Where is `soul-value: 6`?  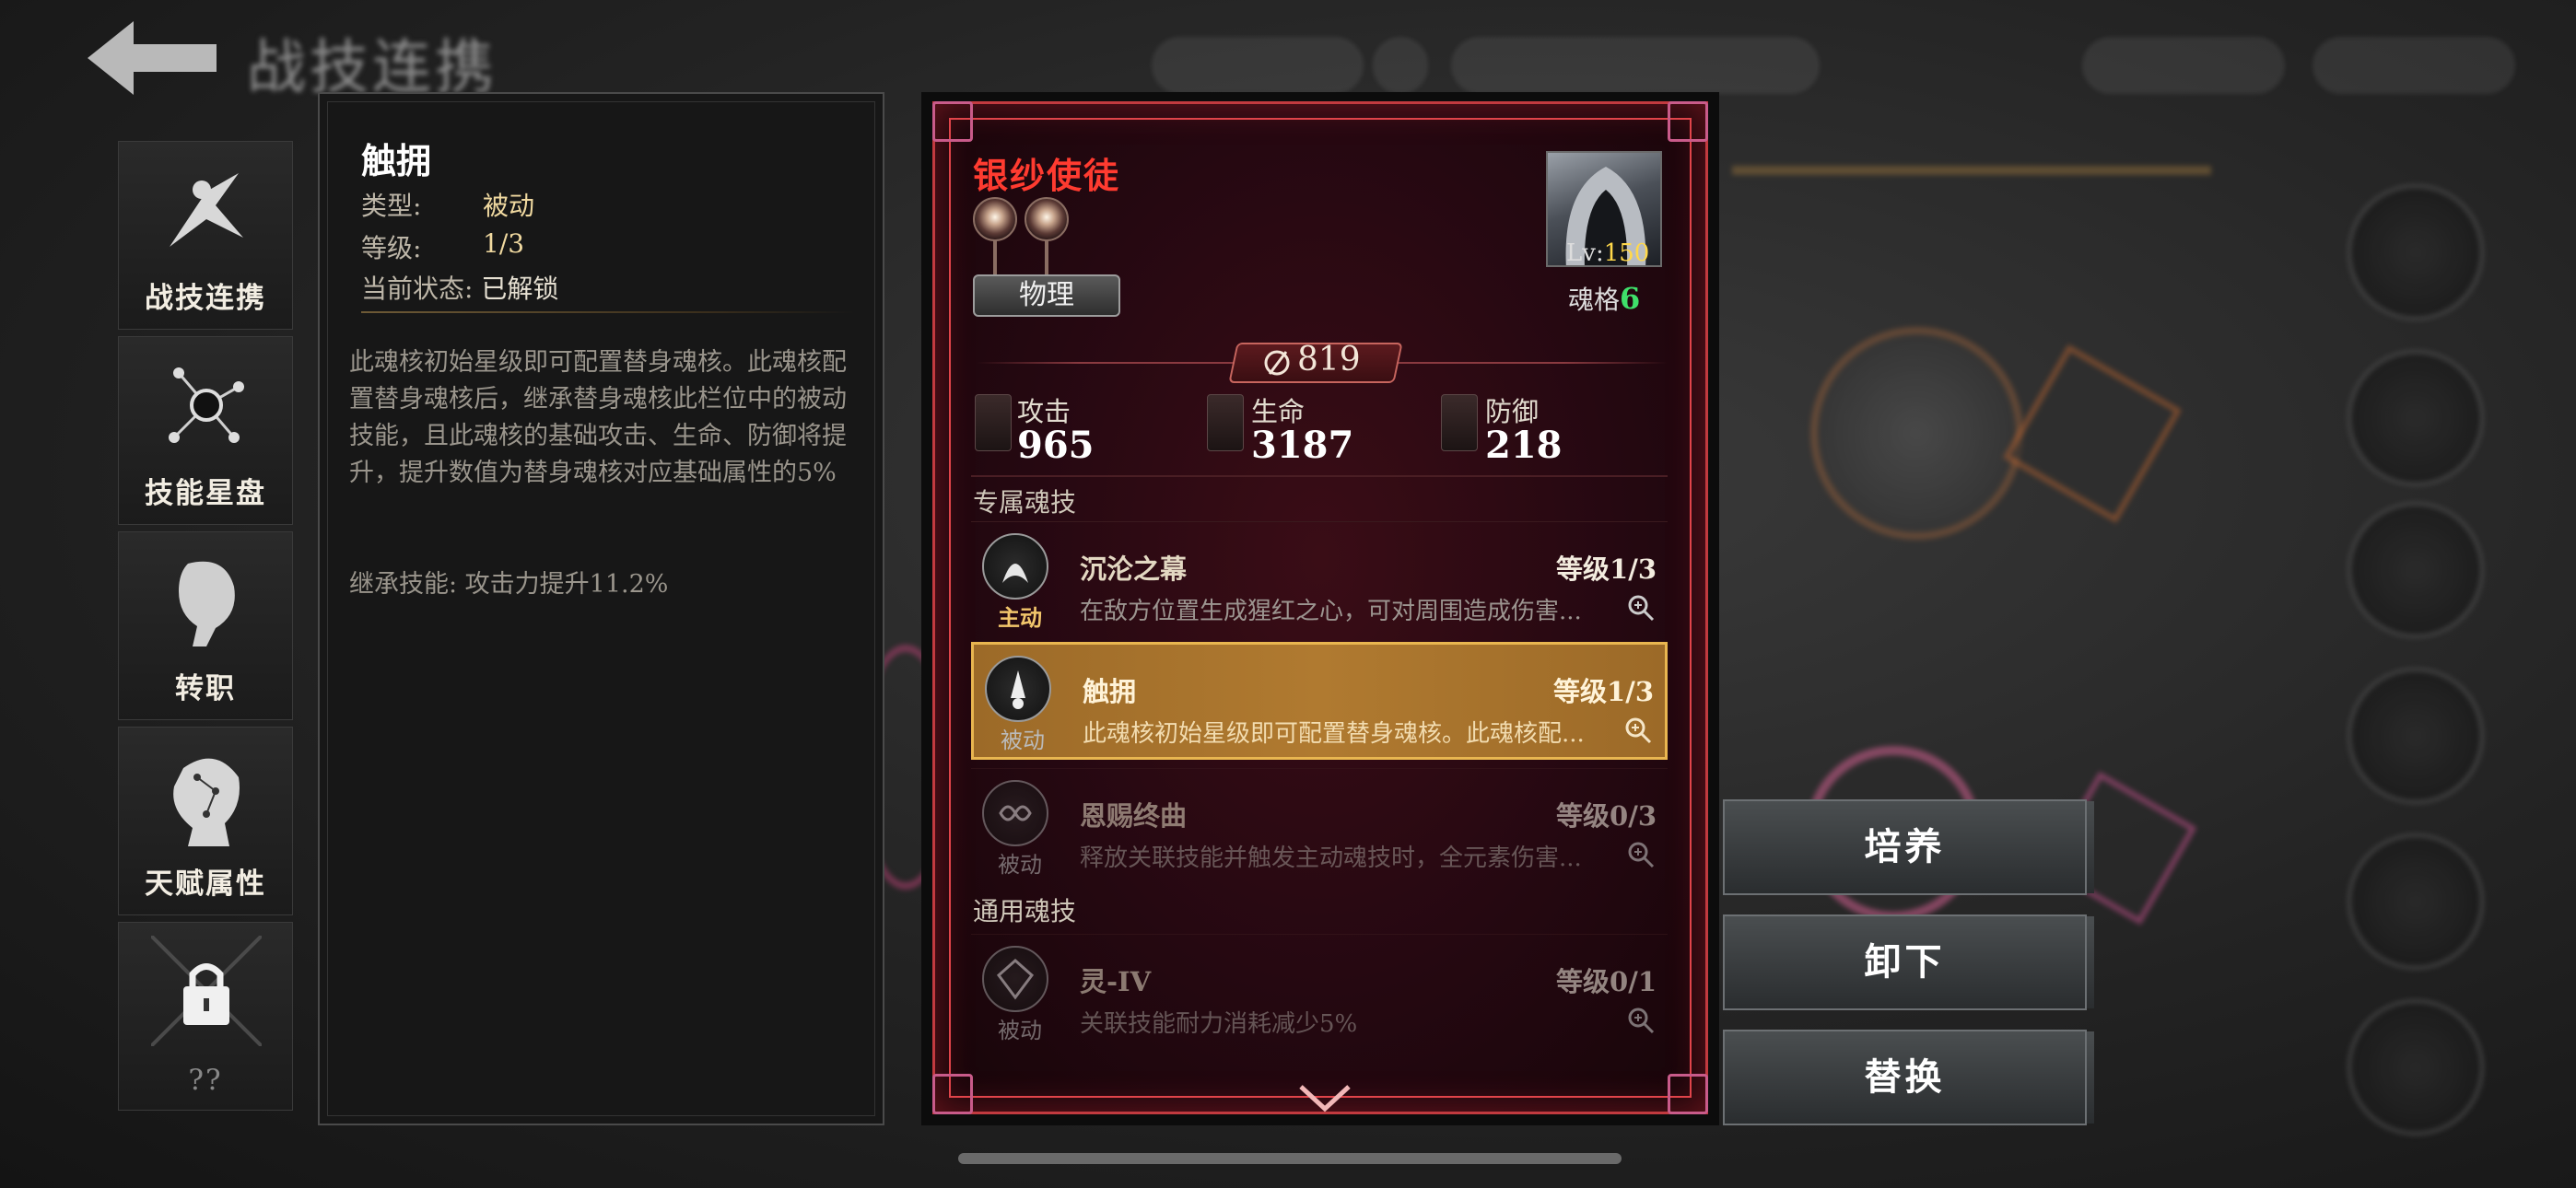
soul-value: 6 is located at coordinates (1630, 298).